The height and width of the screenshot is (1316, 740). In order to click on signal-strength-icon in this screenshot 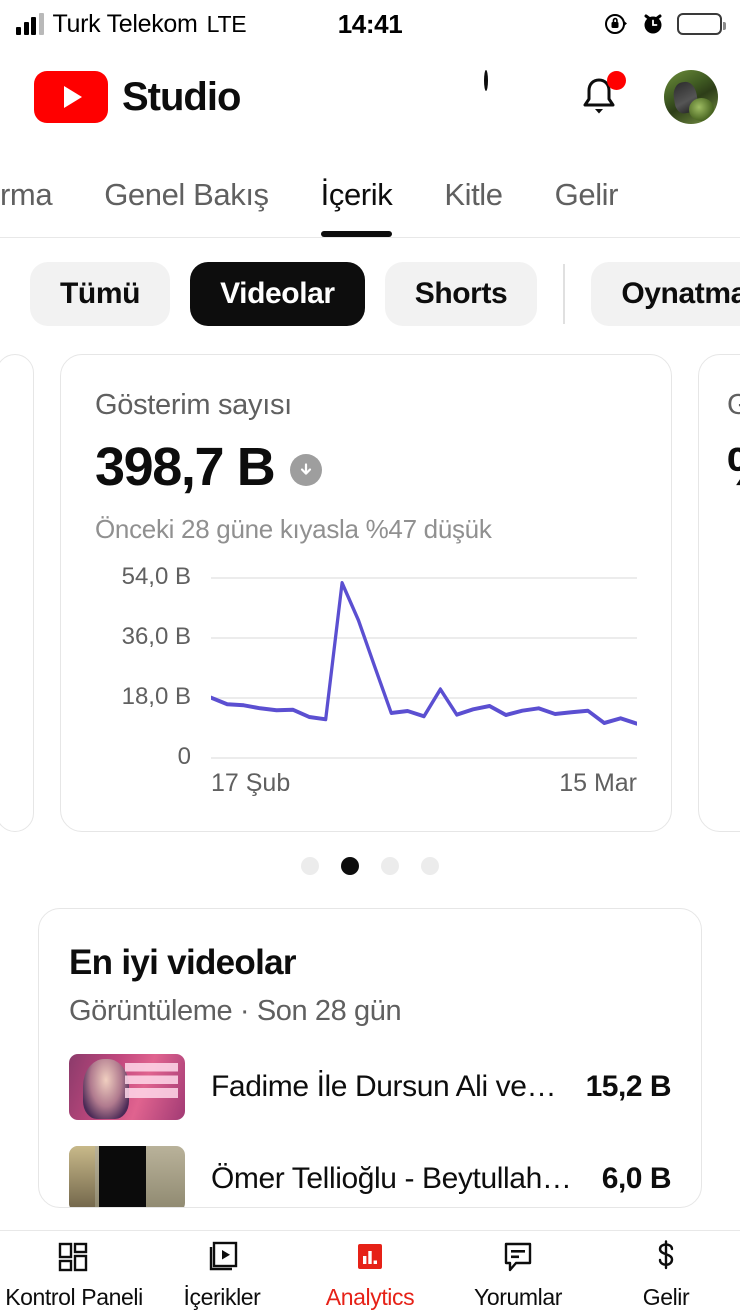, I will do `click(30, 24)`.